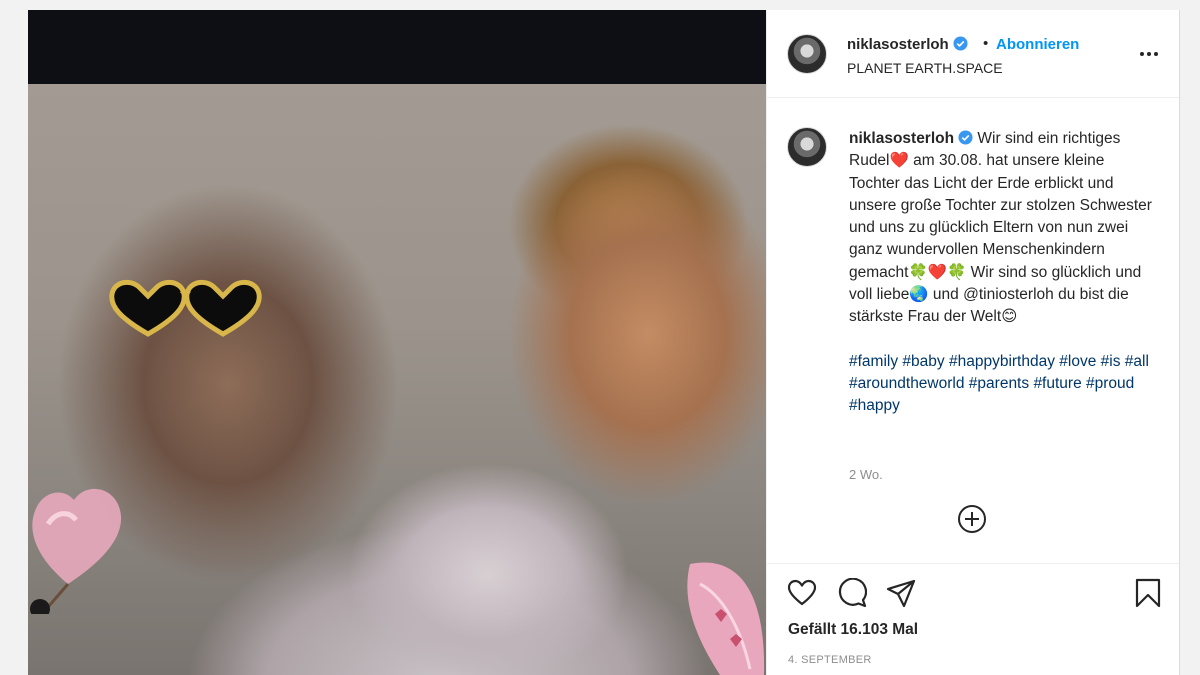  I want to click on hashtag-link: #is, so click(1111, 361).